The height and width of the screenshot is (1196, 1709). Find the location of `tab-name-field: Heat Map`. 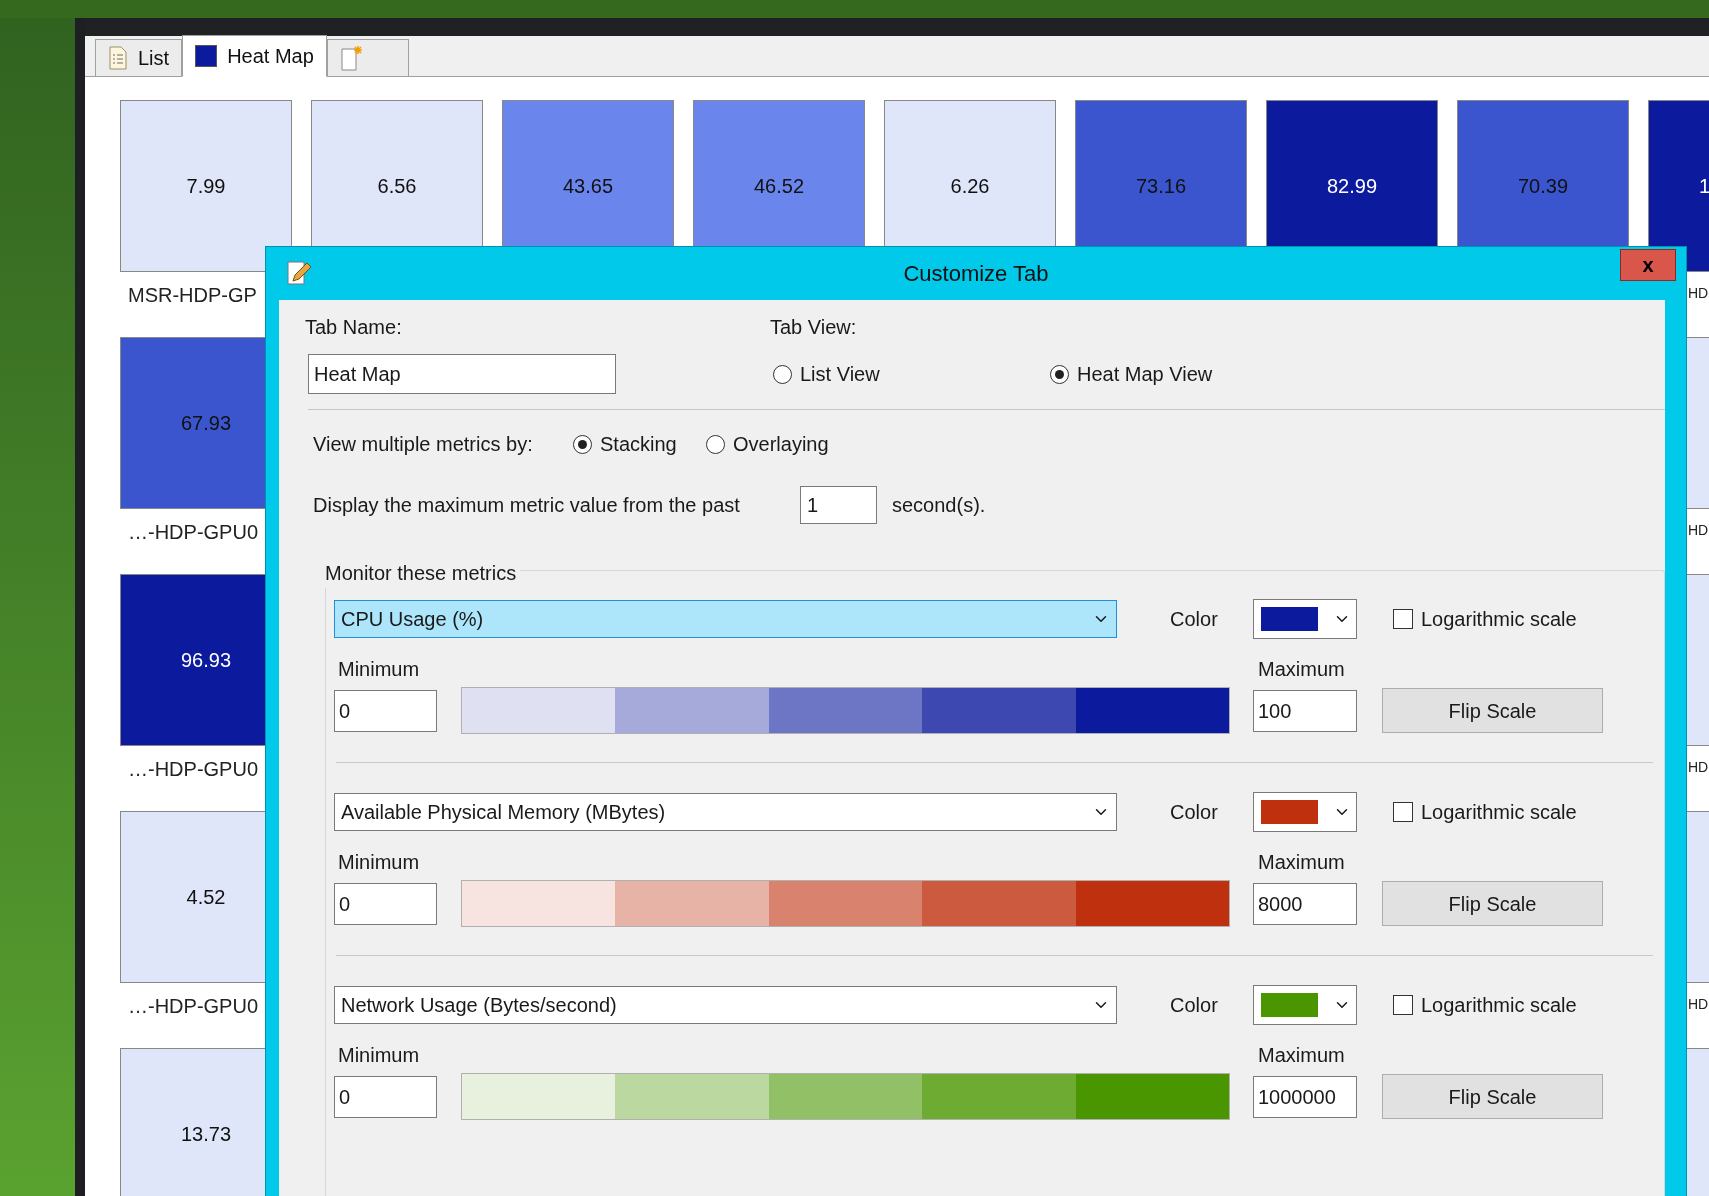

tab-name-field: Heat Map is located at coordinates (462, 374).